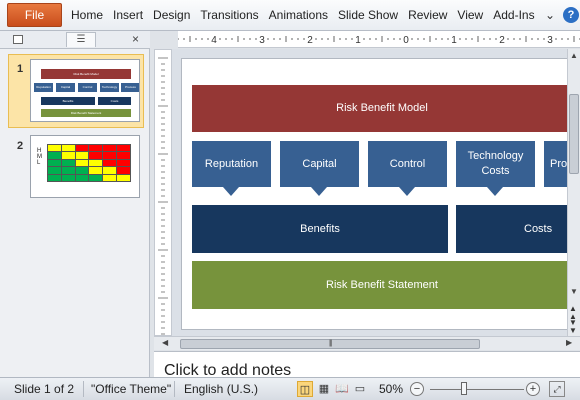 The height and width of the screenshot is (400, 580). Describe the element at coordinates (229, 15) in the screenshot. I see `tab-transitions: Transitions` at that location.